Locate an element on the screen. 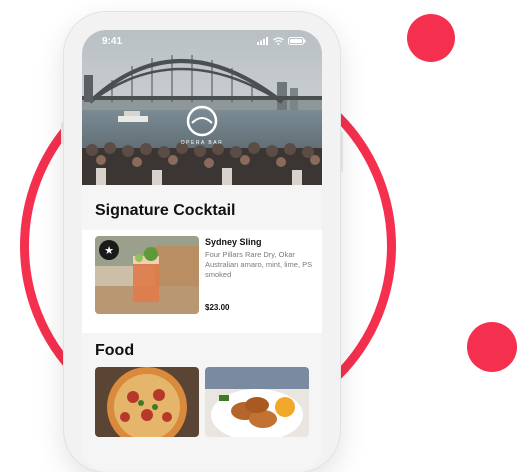  status-time: 9:41 is located at coordinates (112, 41).